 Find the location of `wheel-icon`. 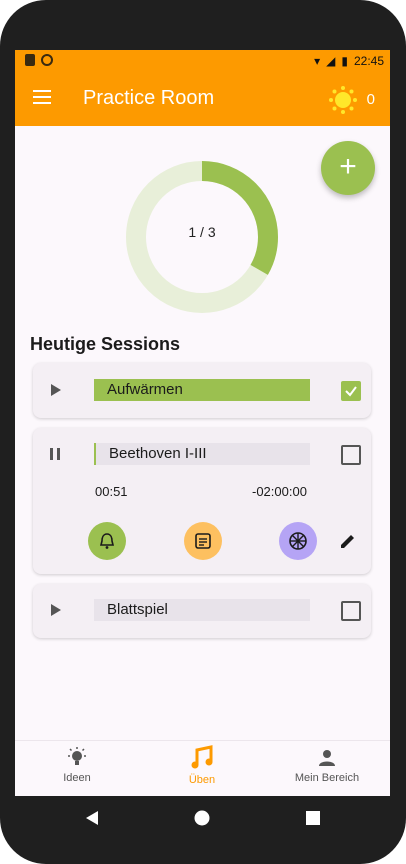

wheel-icon is located at coordinates (298, 541).